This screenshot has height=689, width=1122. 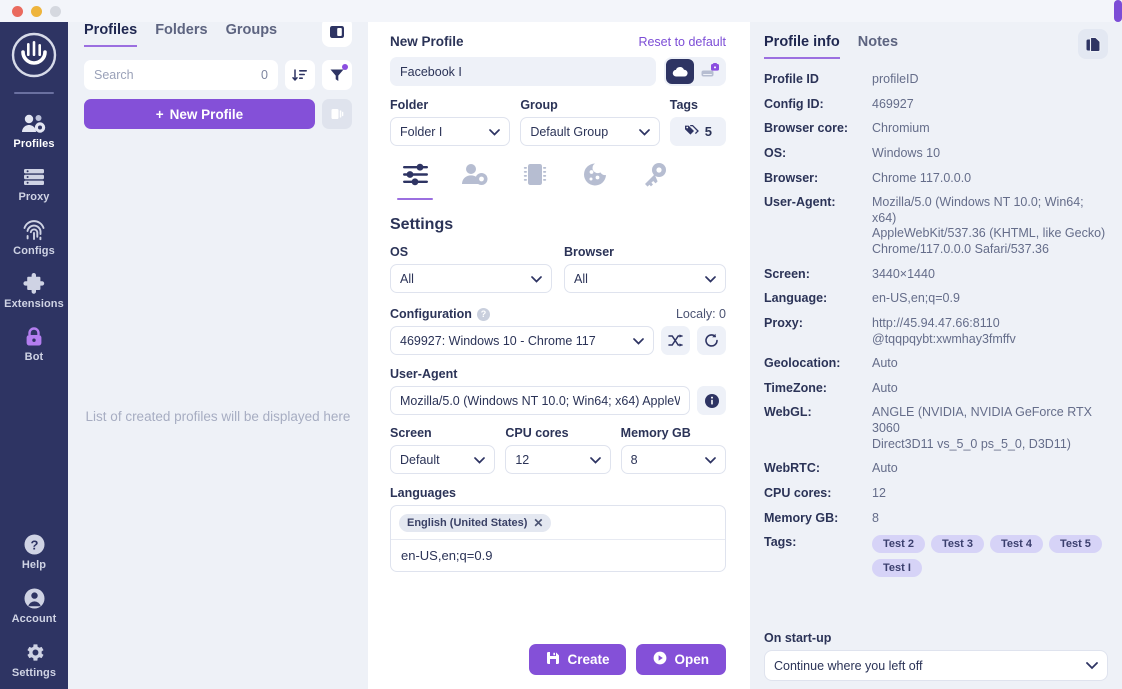 What do you see at coordinates (159, 114) in the screenshot?
I see `plus-icon: +` at bounding box center [159, 114].